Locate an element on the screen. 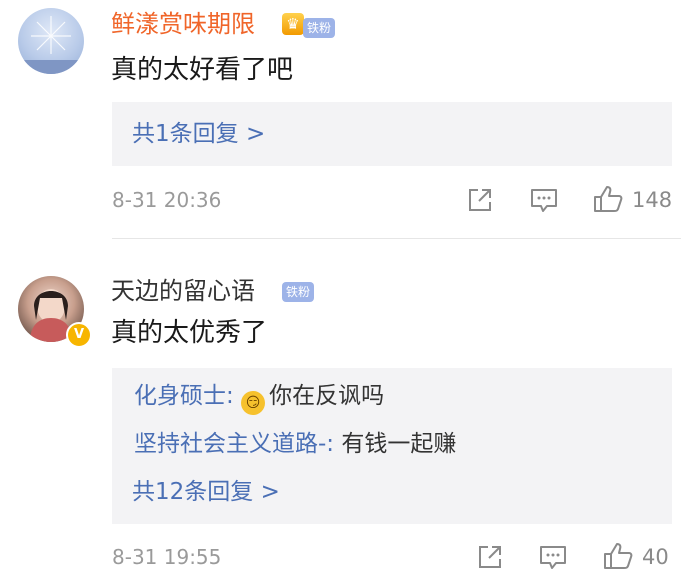 The width and height of the screenshot is (681, 574). reply-author: 化身硕士: is located at coordinates (184, 396).